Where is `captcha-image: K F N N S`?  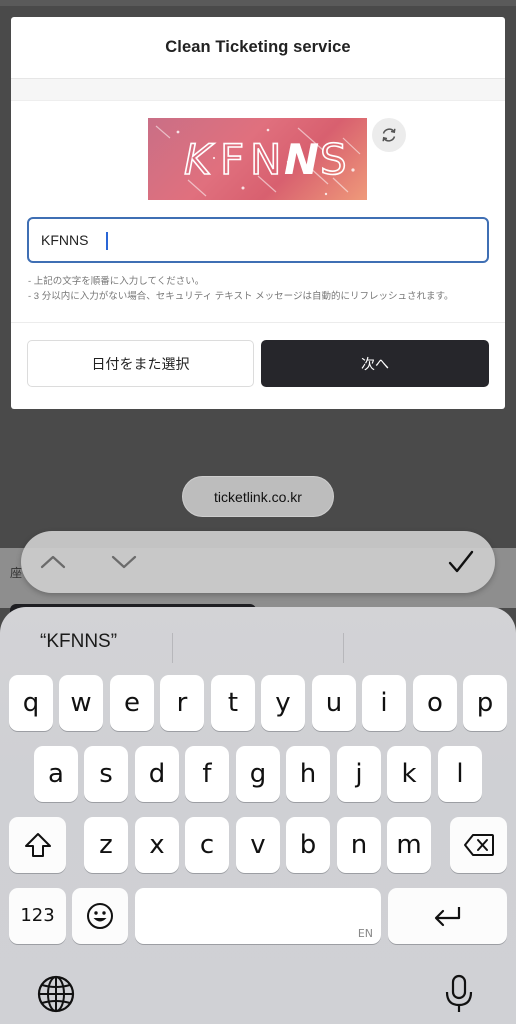
captcha-image: K F N N S is located at coordinates (257, 159).